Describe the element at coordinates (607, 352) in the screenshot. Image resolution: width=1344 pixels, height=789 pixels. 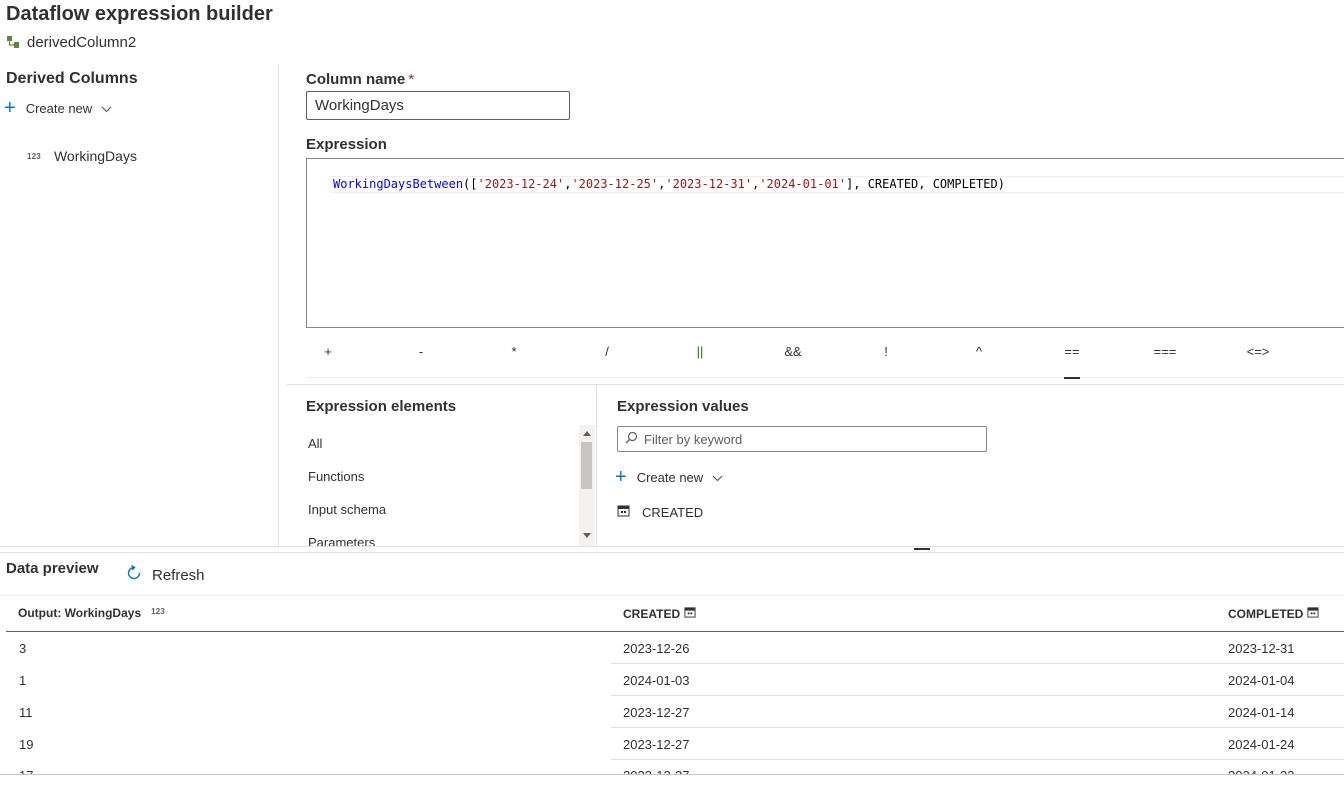
I see `operator-divide-button: /` at that location.